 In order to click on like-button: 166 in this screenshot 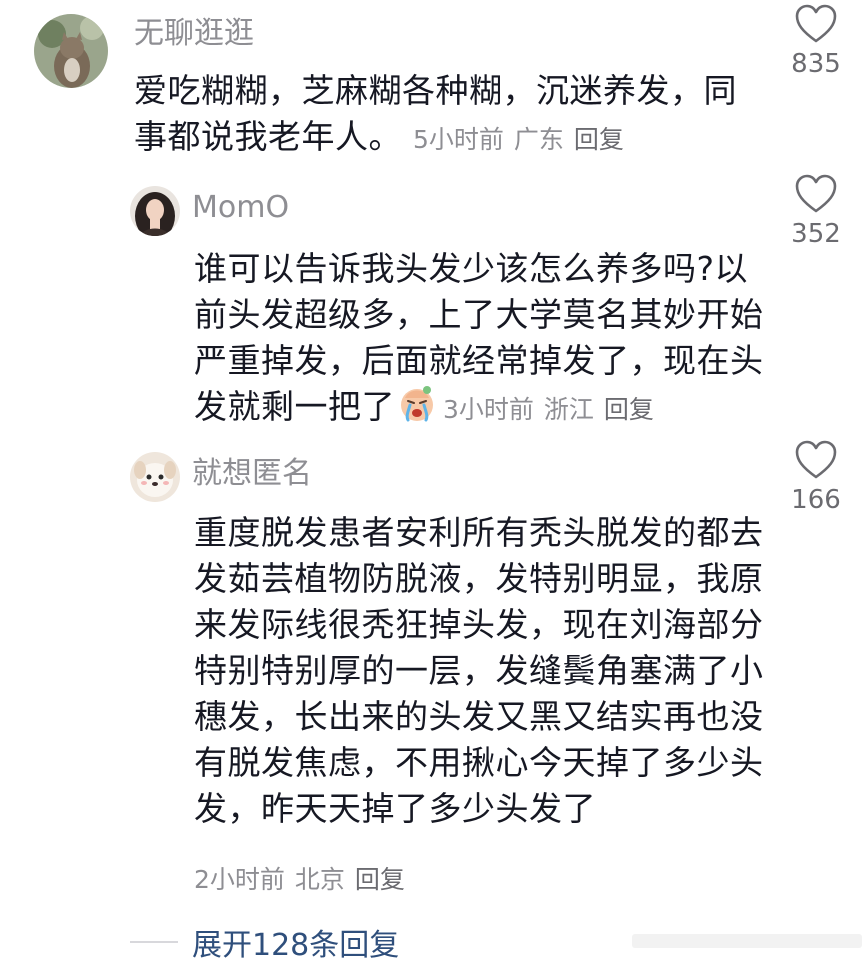, I will do `click(816, 478)`.